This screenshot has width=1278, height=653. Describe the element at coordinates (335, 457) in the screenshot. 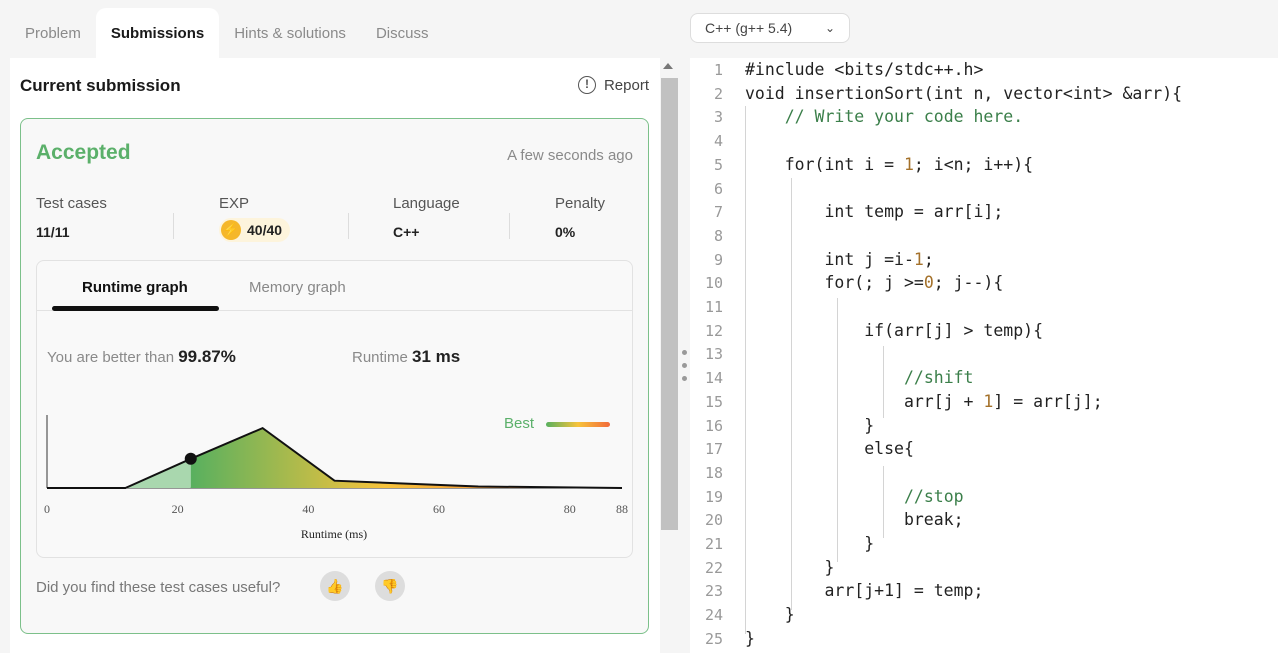

I see `runtime-curve` at that location.